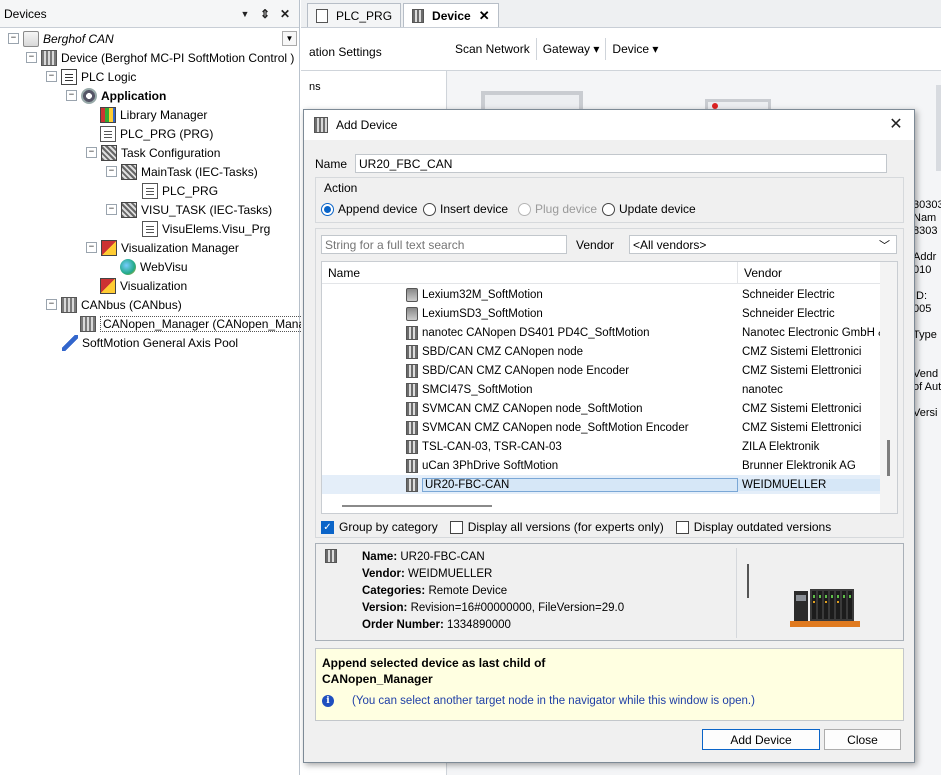 Image resolution: width=941 pixels, height=775 pixels. I want to click on update-device-radio: Update device, so click(649, 209).